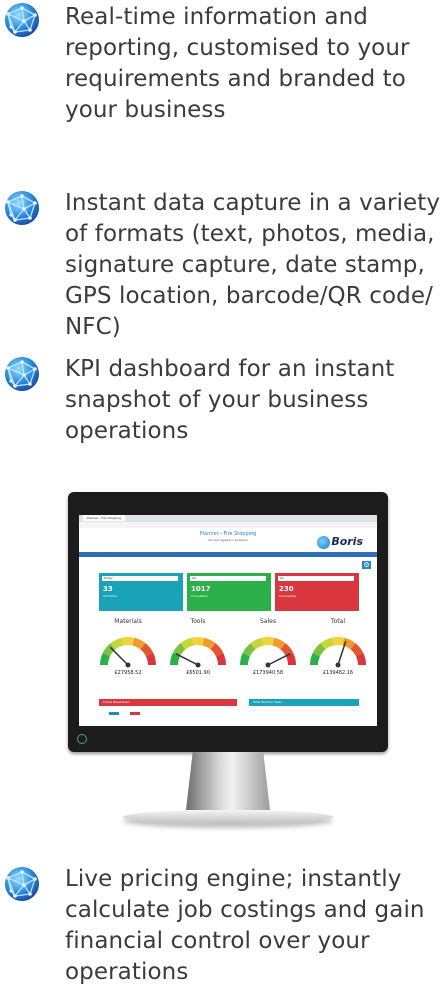 The height and width of the screenshot is (992, 448). Describe the element at coordinates (108, 589) in the screenshot. I see `kpi-value: 33` at that location.